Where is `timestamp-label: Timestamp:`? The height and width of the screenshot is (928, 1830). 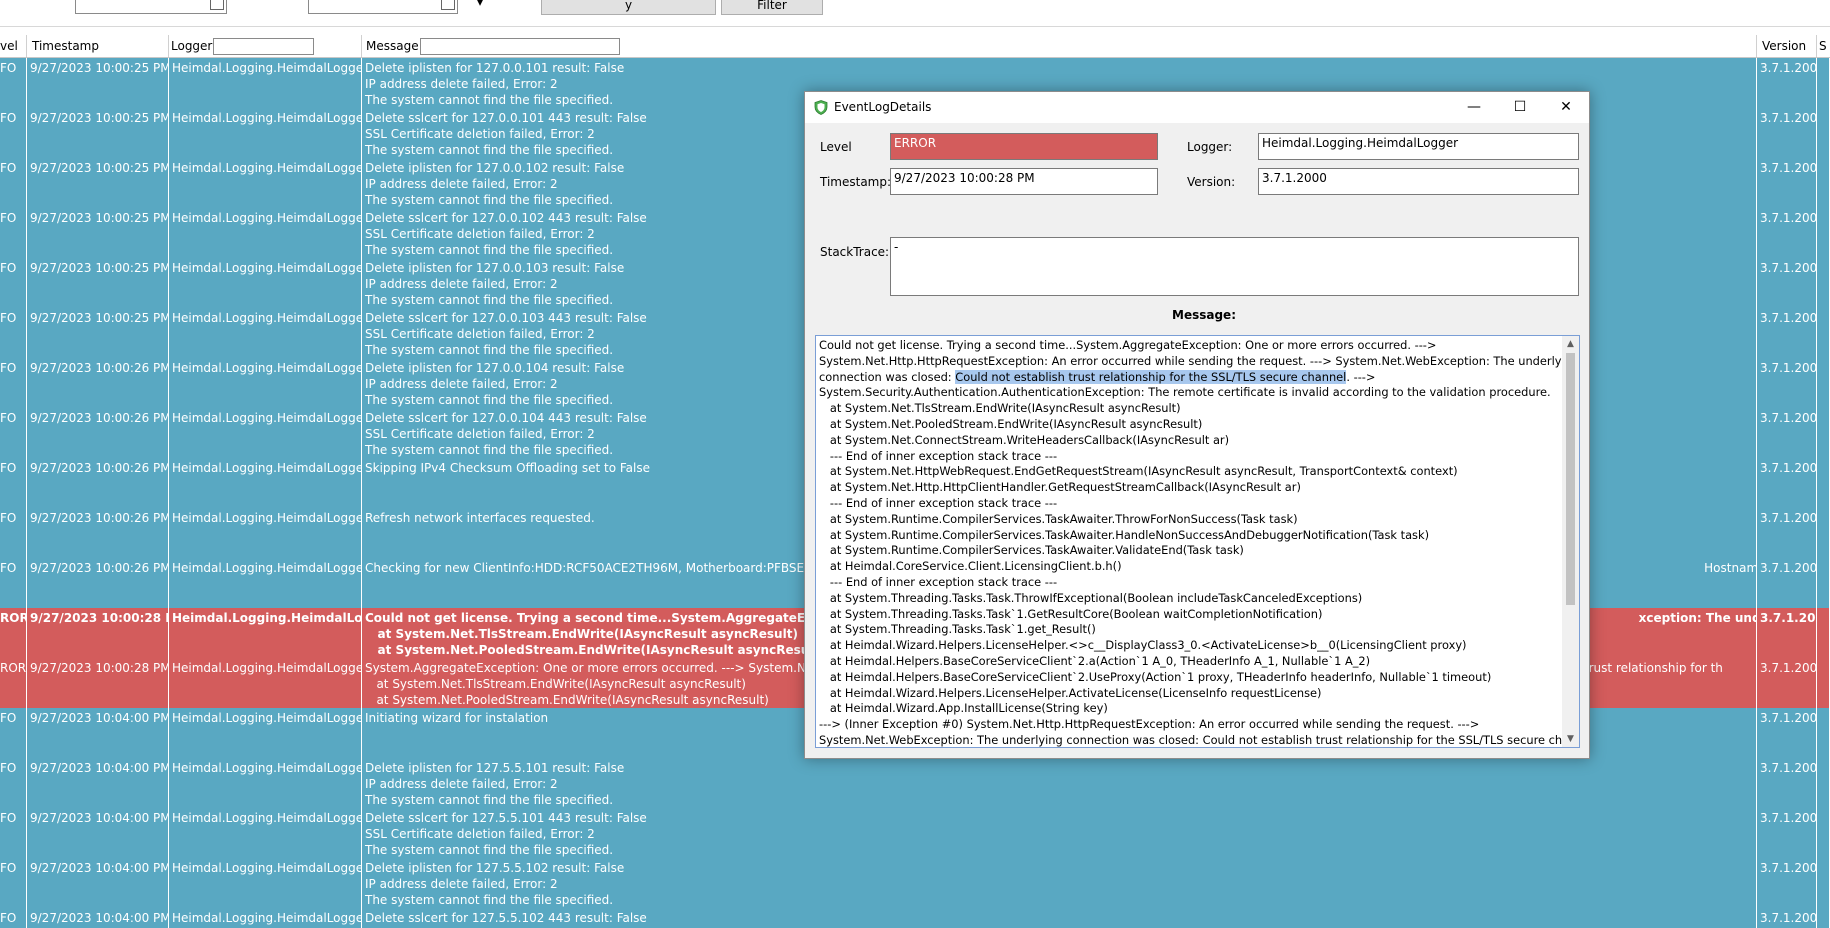 timestamp-label: Timestamp: is located at coordinates (856, 182).